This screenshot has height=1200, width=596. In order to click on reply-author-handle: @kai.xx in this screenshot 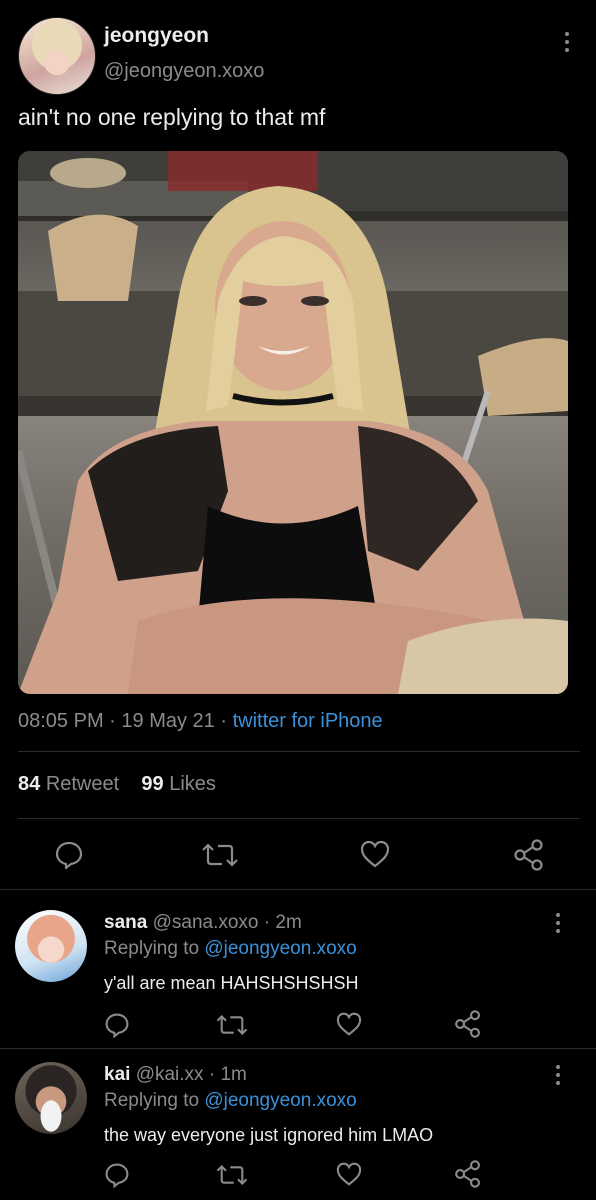, I will do `click(170, 1074)`.